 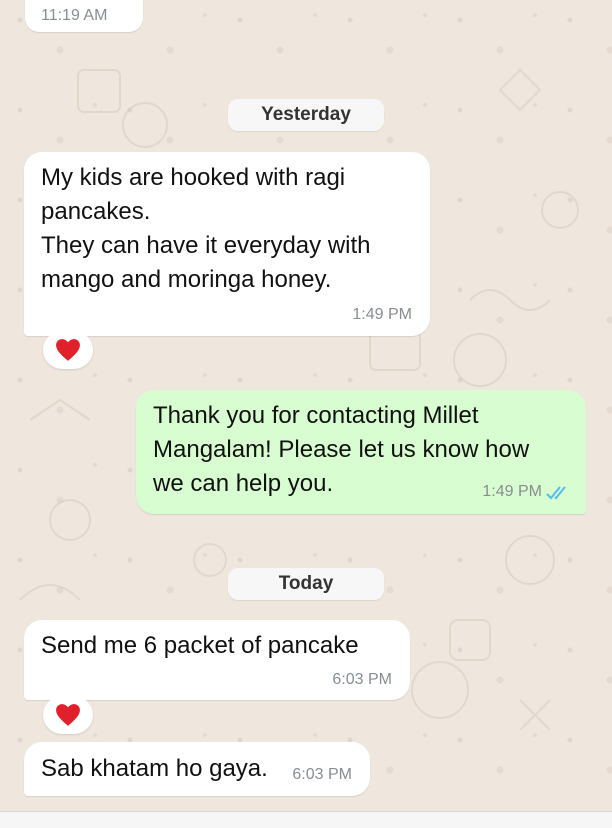 I want to click on message-text: Send me 6 packet of pancake, so click(x=200, y=645).